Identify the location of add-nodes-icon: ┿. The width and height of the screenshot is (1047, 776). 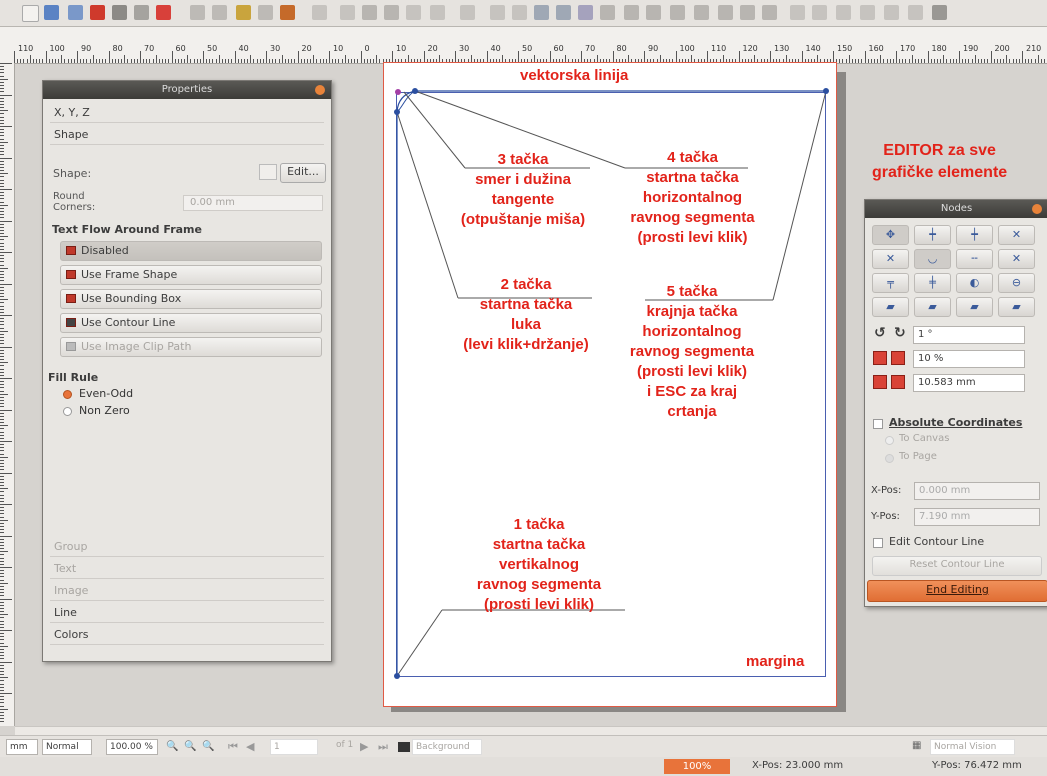
(974, 235).